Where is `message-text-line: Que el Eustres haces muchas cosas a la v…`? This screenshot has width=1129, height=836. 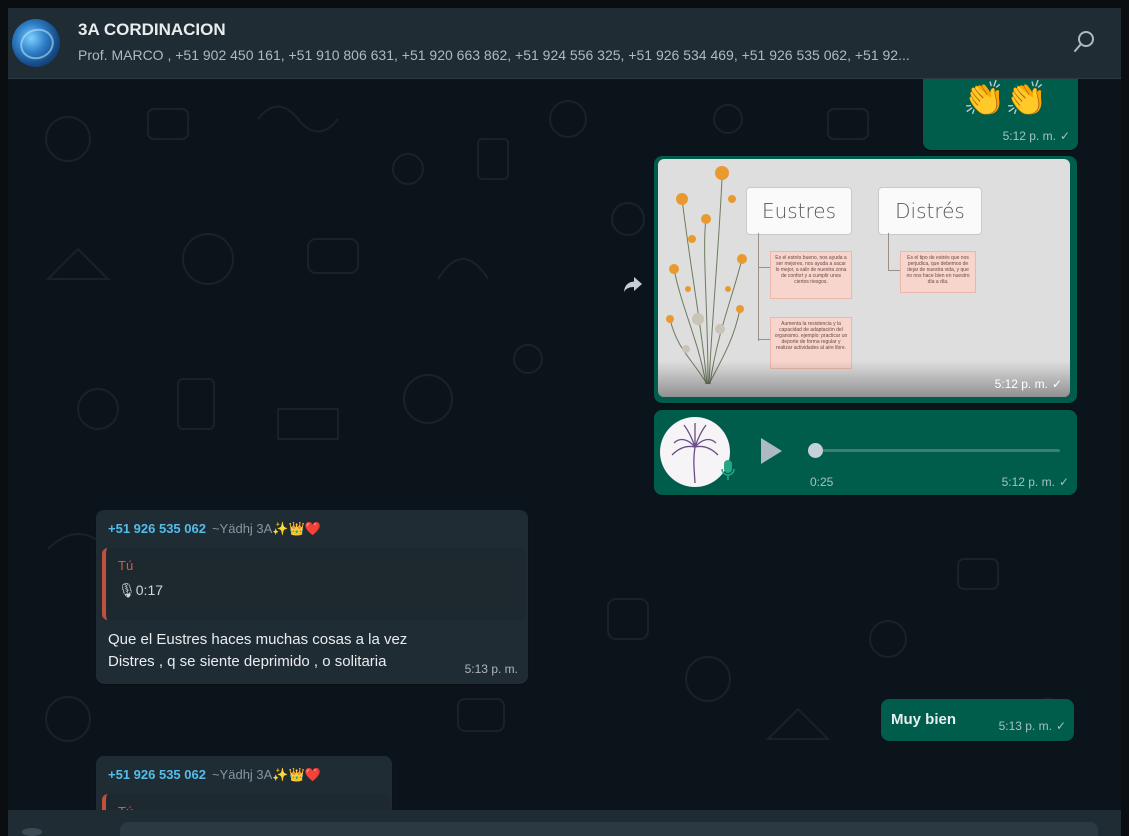
message-text-line: Que el Eustres haces muchas cosas a la v… is located at coordinates (258, 639).